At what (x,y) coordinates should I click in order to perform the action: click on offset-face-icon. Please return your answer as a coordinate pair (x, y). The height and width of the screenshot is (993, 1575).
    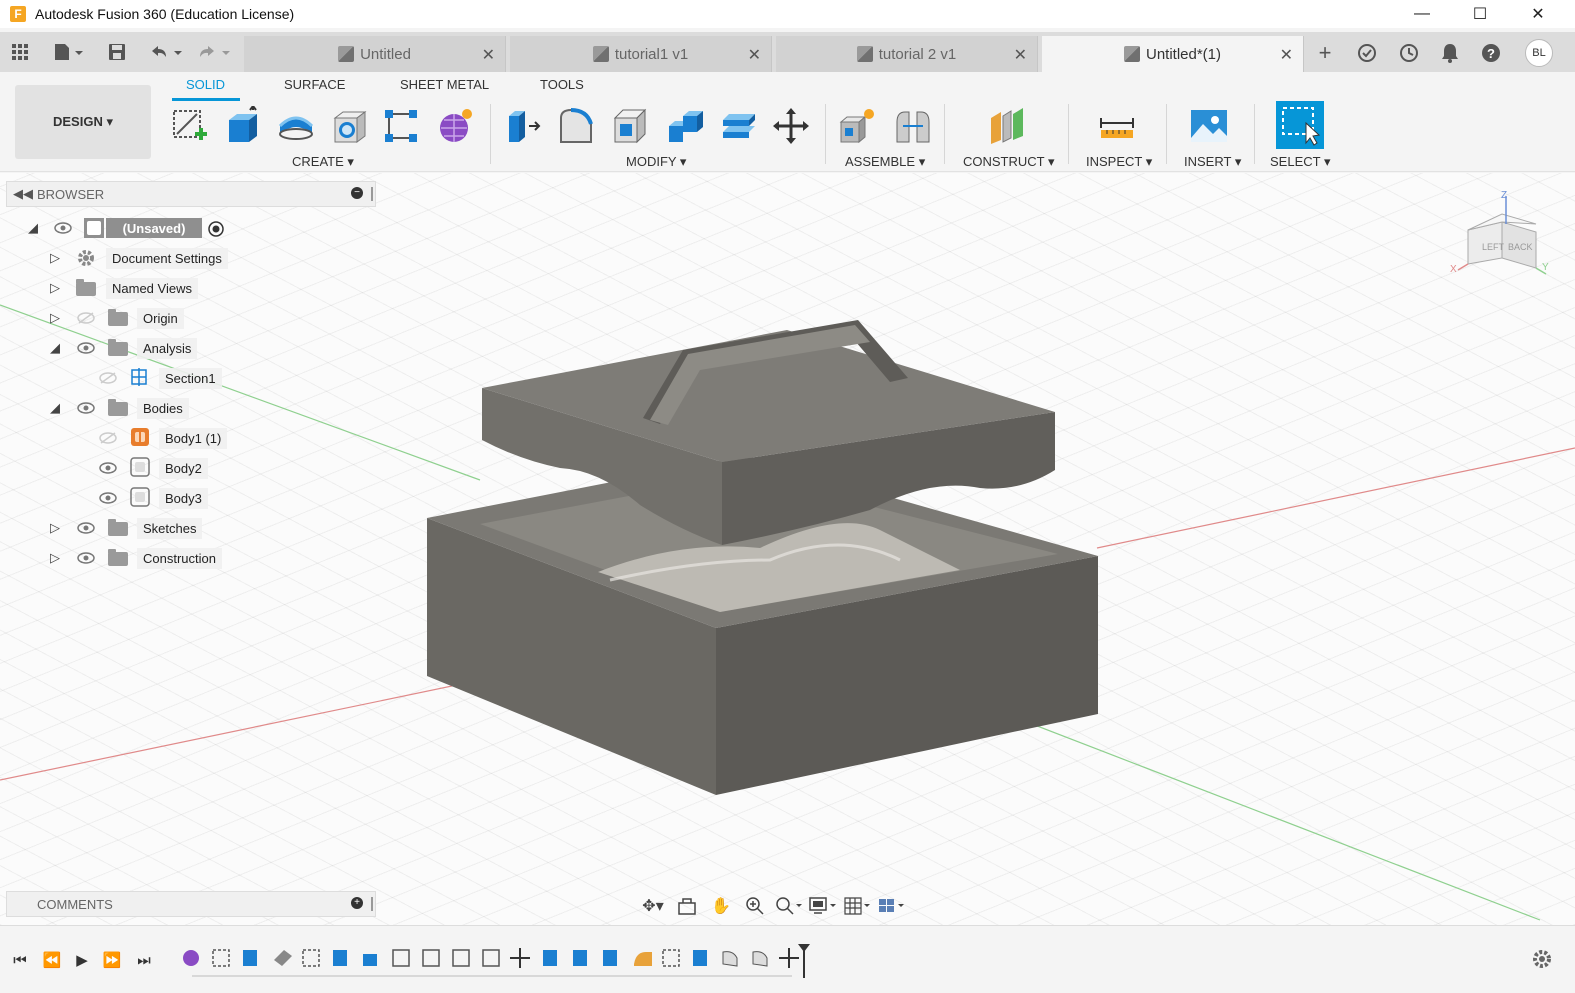
    Looking at the image, I should click on (739, 126).